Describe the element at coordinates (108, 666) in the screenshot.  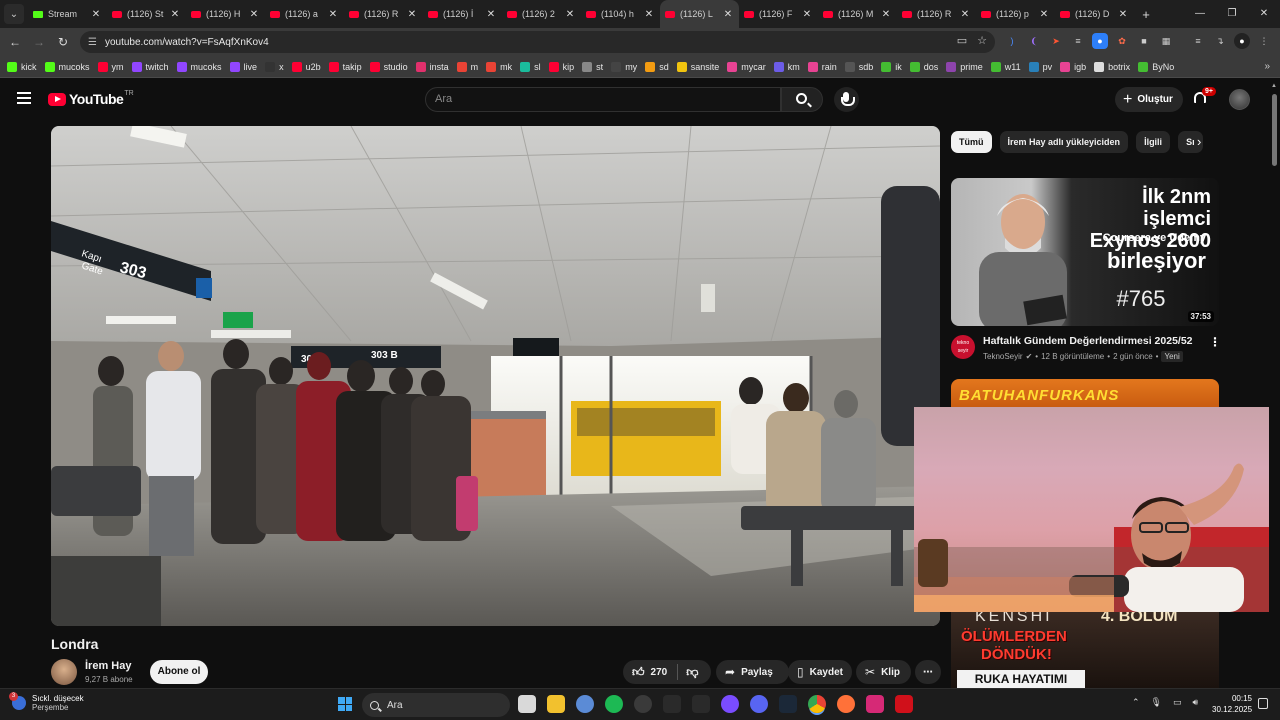
I see `channel-name: İrem Hay` at that location.